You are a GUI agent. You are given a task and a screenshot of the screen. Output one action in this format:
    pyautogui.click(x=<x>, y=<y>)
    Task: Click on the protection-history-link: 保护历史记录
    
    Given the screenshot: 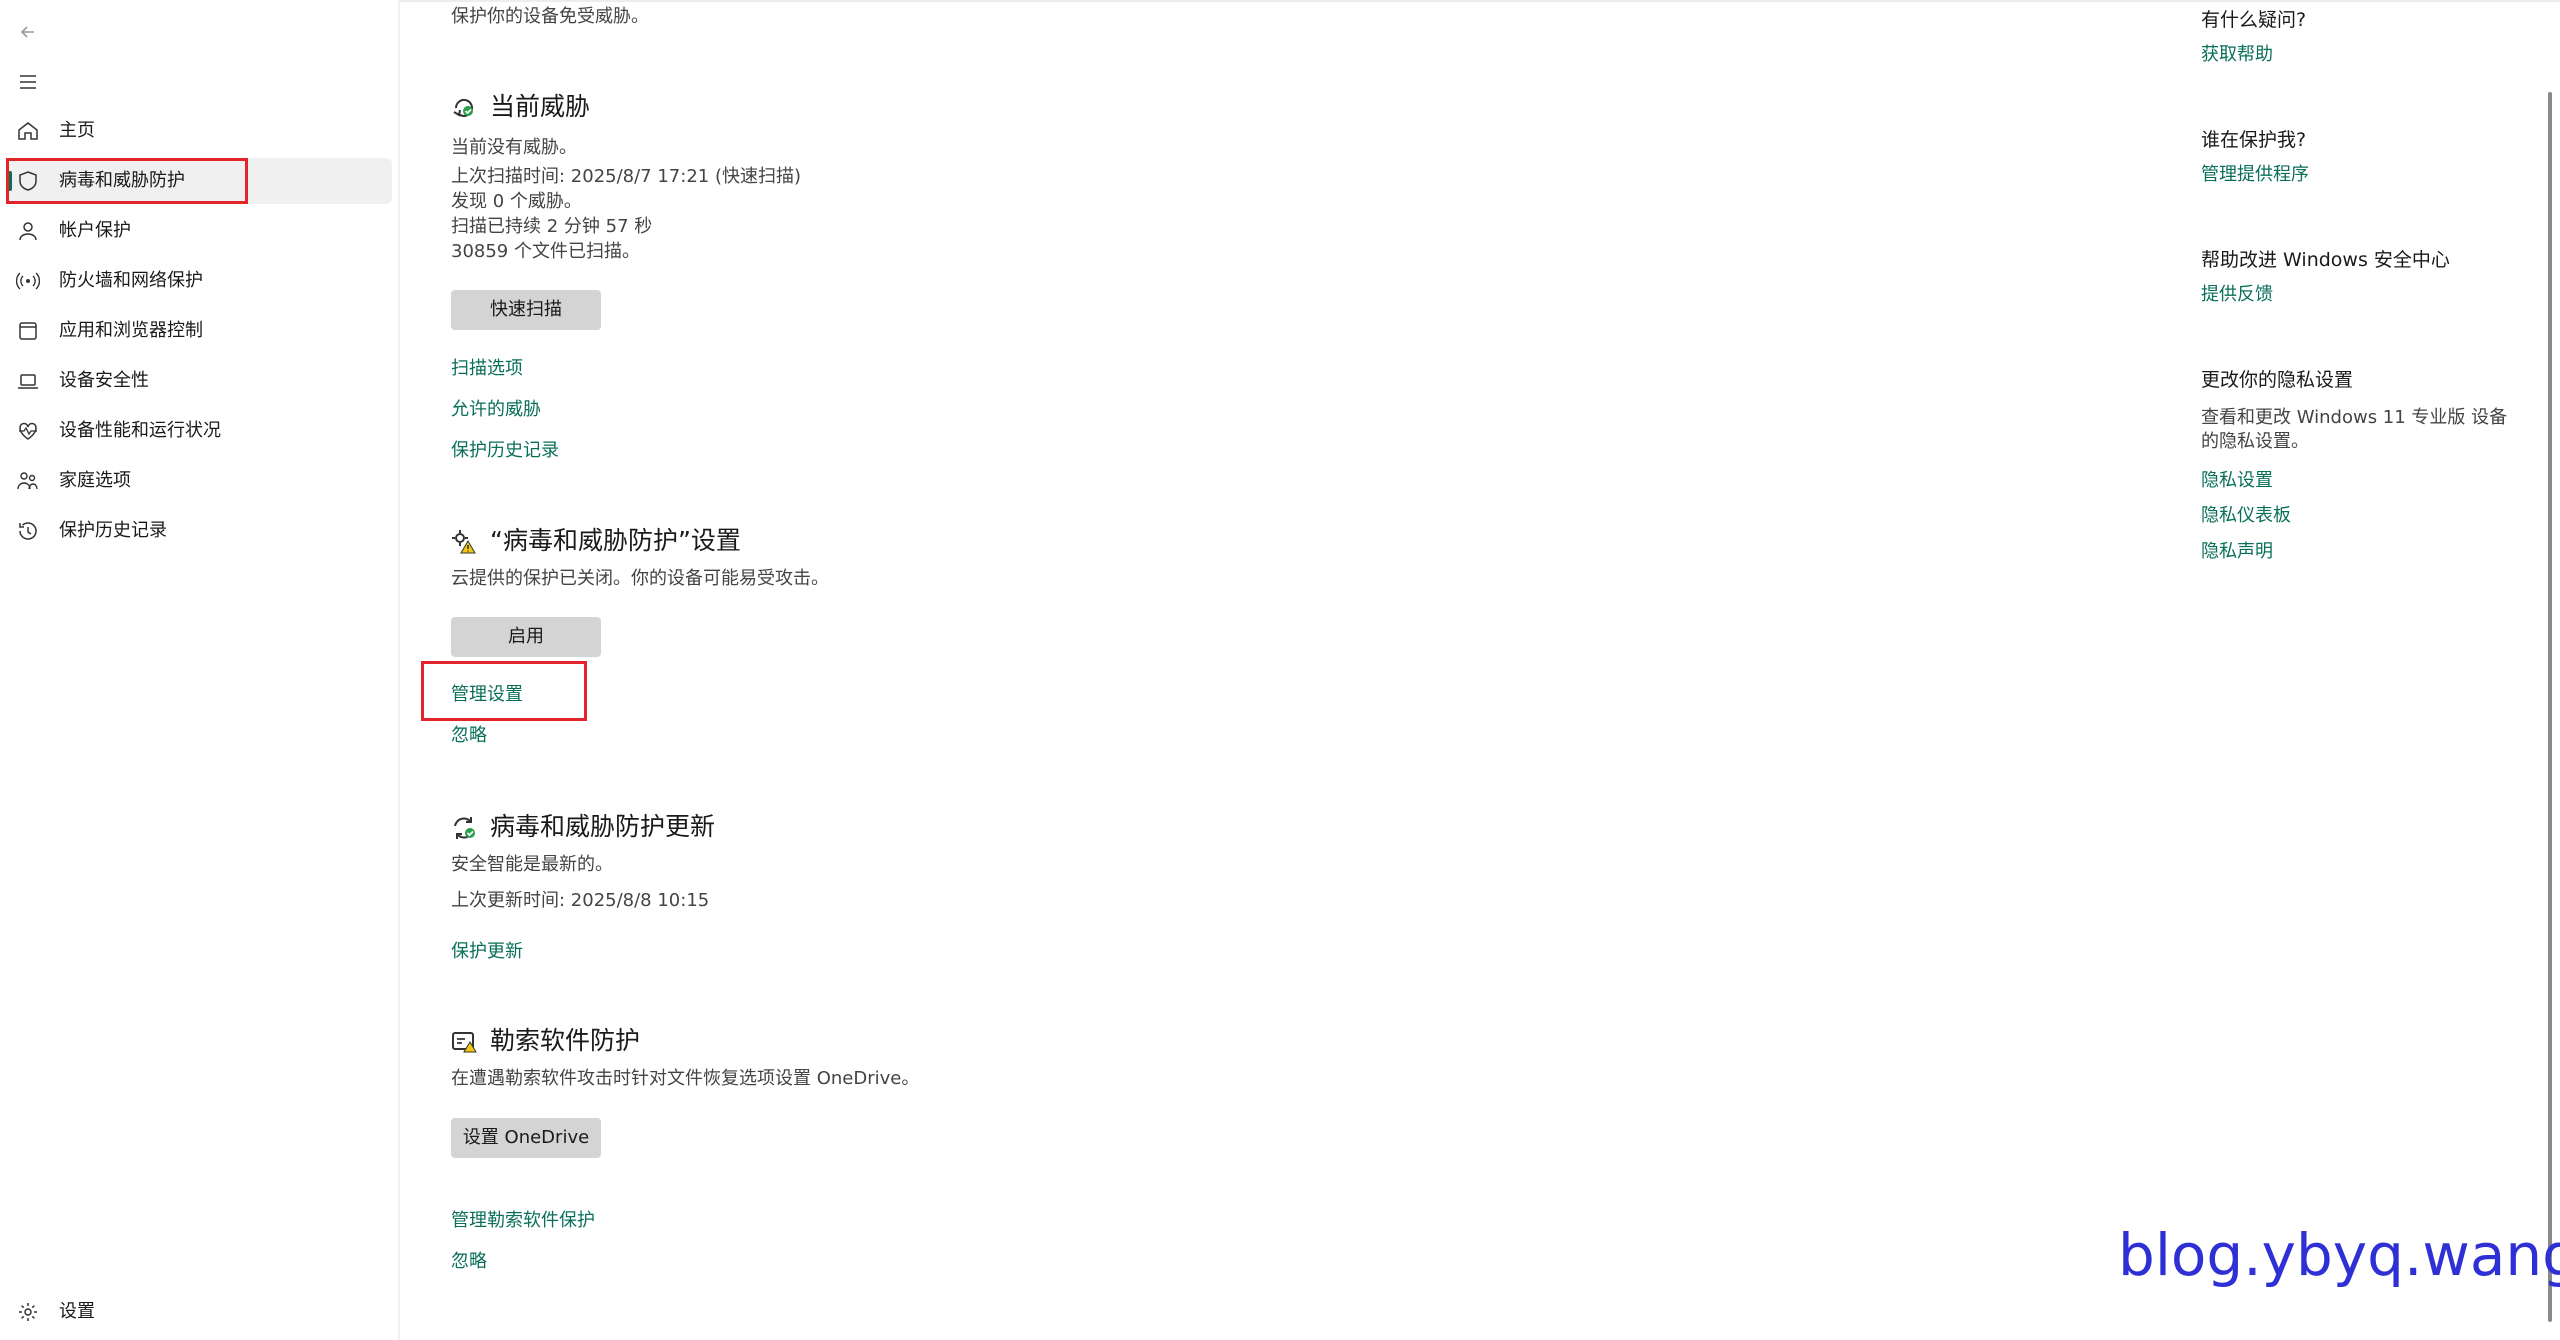 What is the action you would take?
    pyautogui.click(x=505, y=451)
    